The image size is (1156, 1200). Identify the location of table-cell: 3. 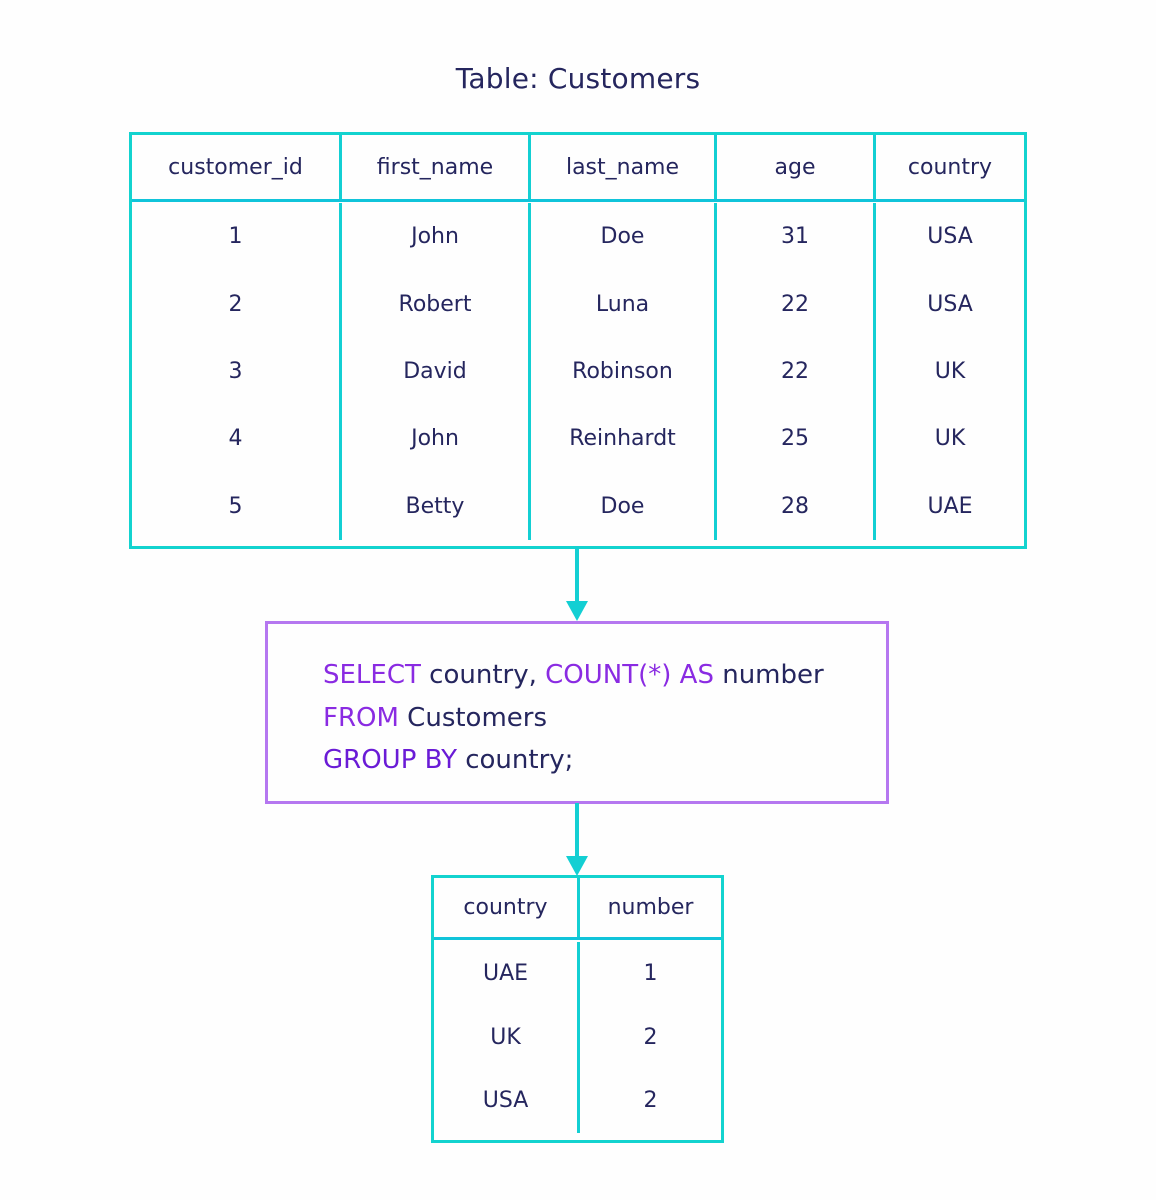
(235, 371).